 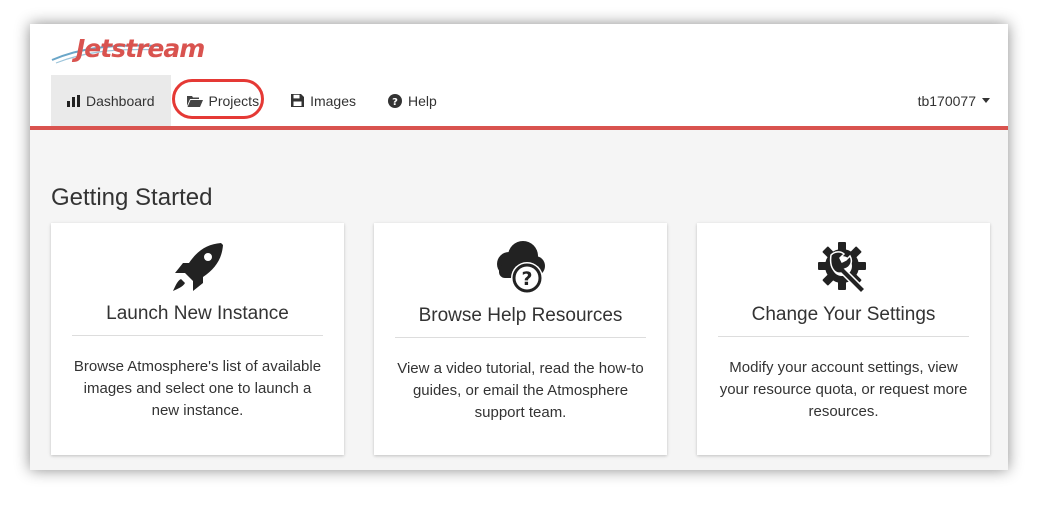 I want to click on card-title: Launch New Instance, so click(x=197, y=319).